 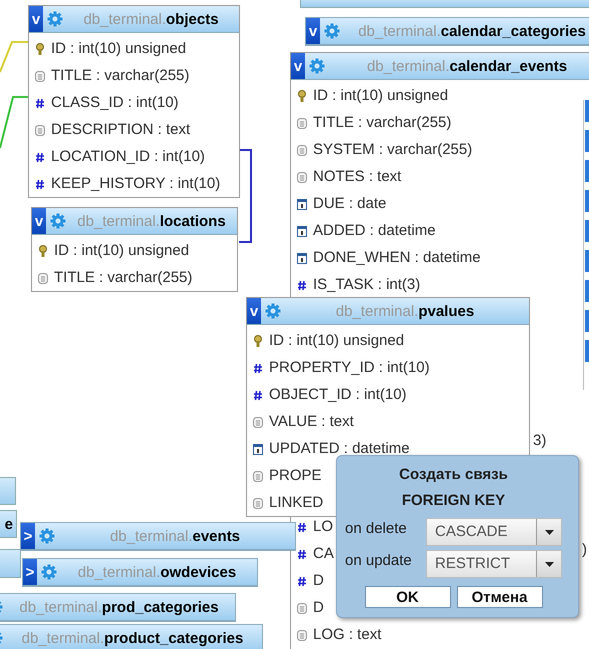 What do you see at coordinates (472, 31) in the screenshot?
I see `table-name: db_terminal.calendar_categories` at bounding box center [472, 31].